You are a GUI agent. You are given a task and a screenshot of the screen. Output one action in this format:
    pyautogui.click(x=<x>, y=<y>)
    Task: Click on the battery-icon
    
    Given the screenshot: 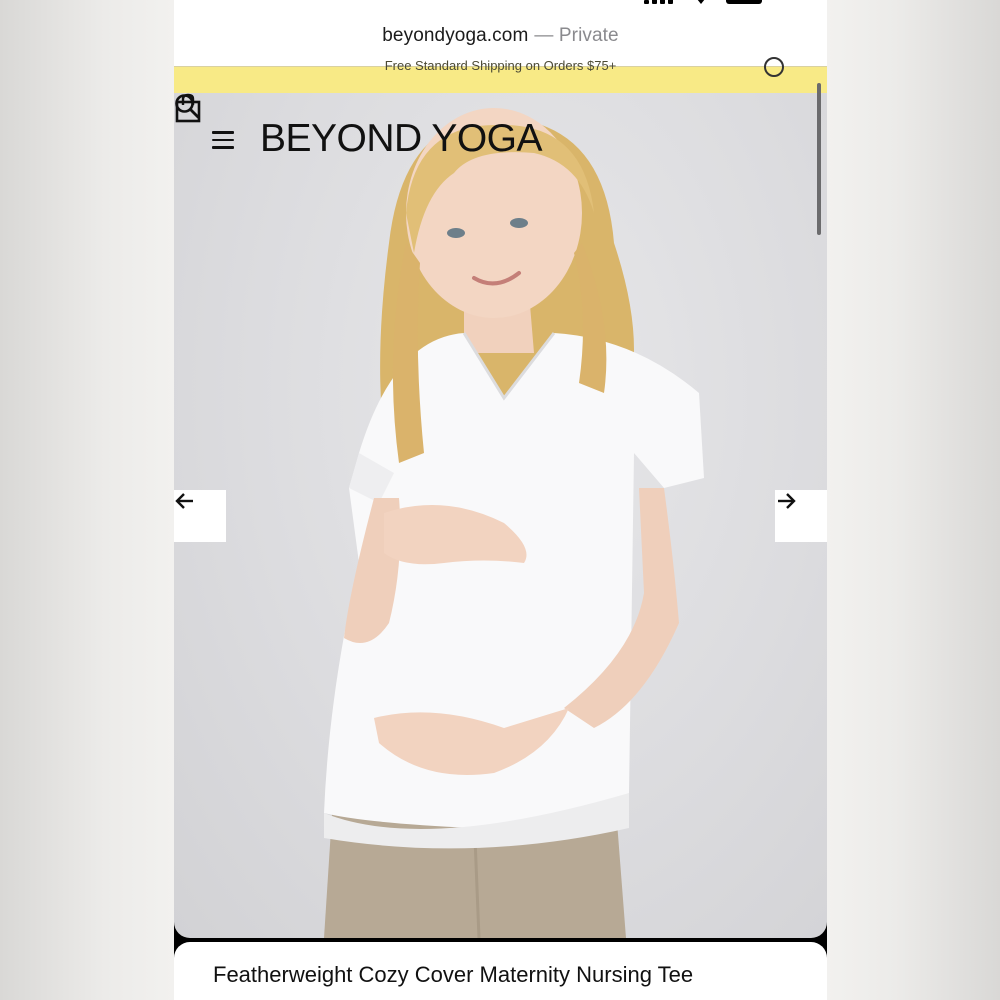 What is the action you would take?
    pyautogui.click(x=744, y=2)
    